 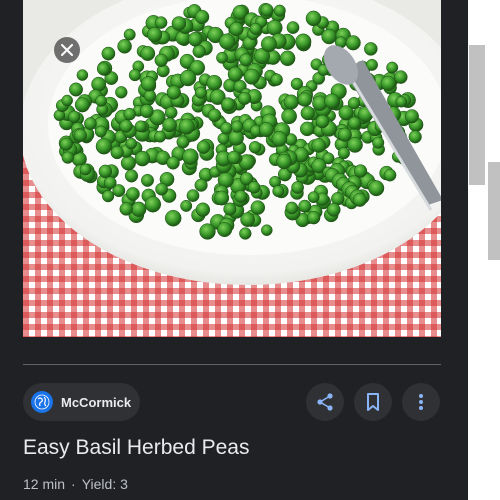 I want to click on more-vert-icon, so click(x=421, y=402).